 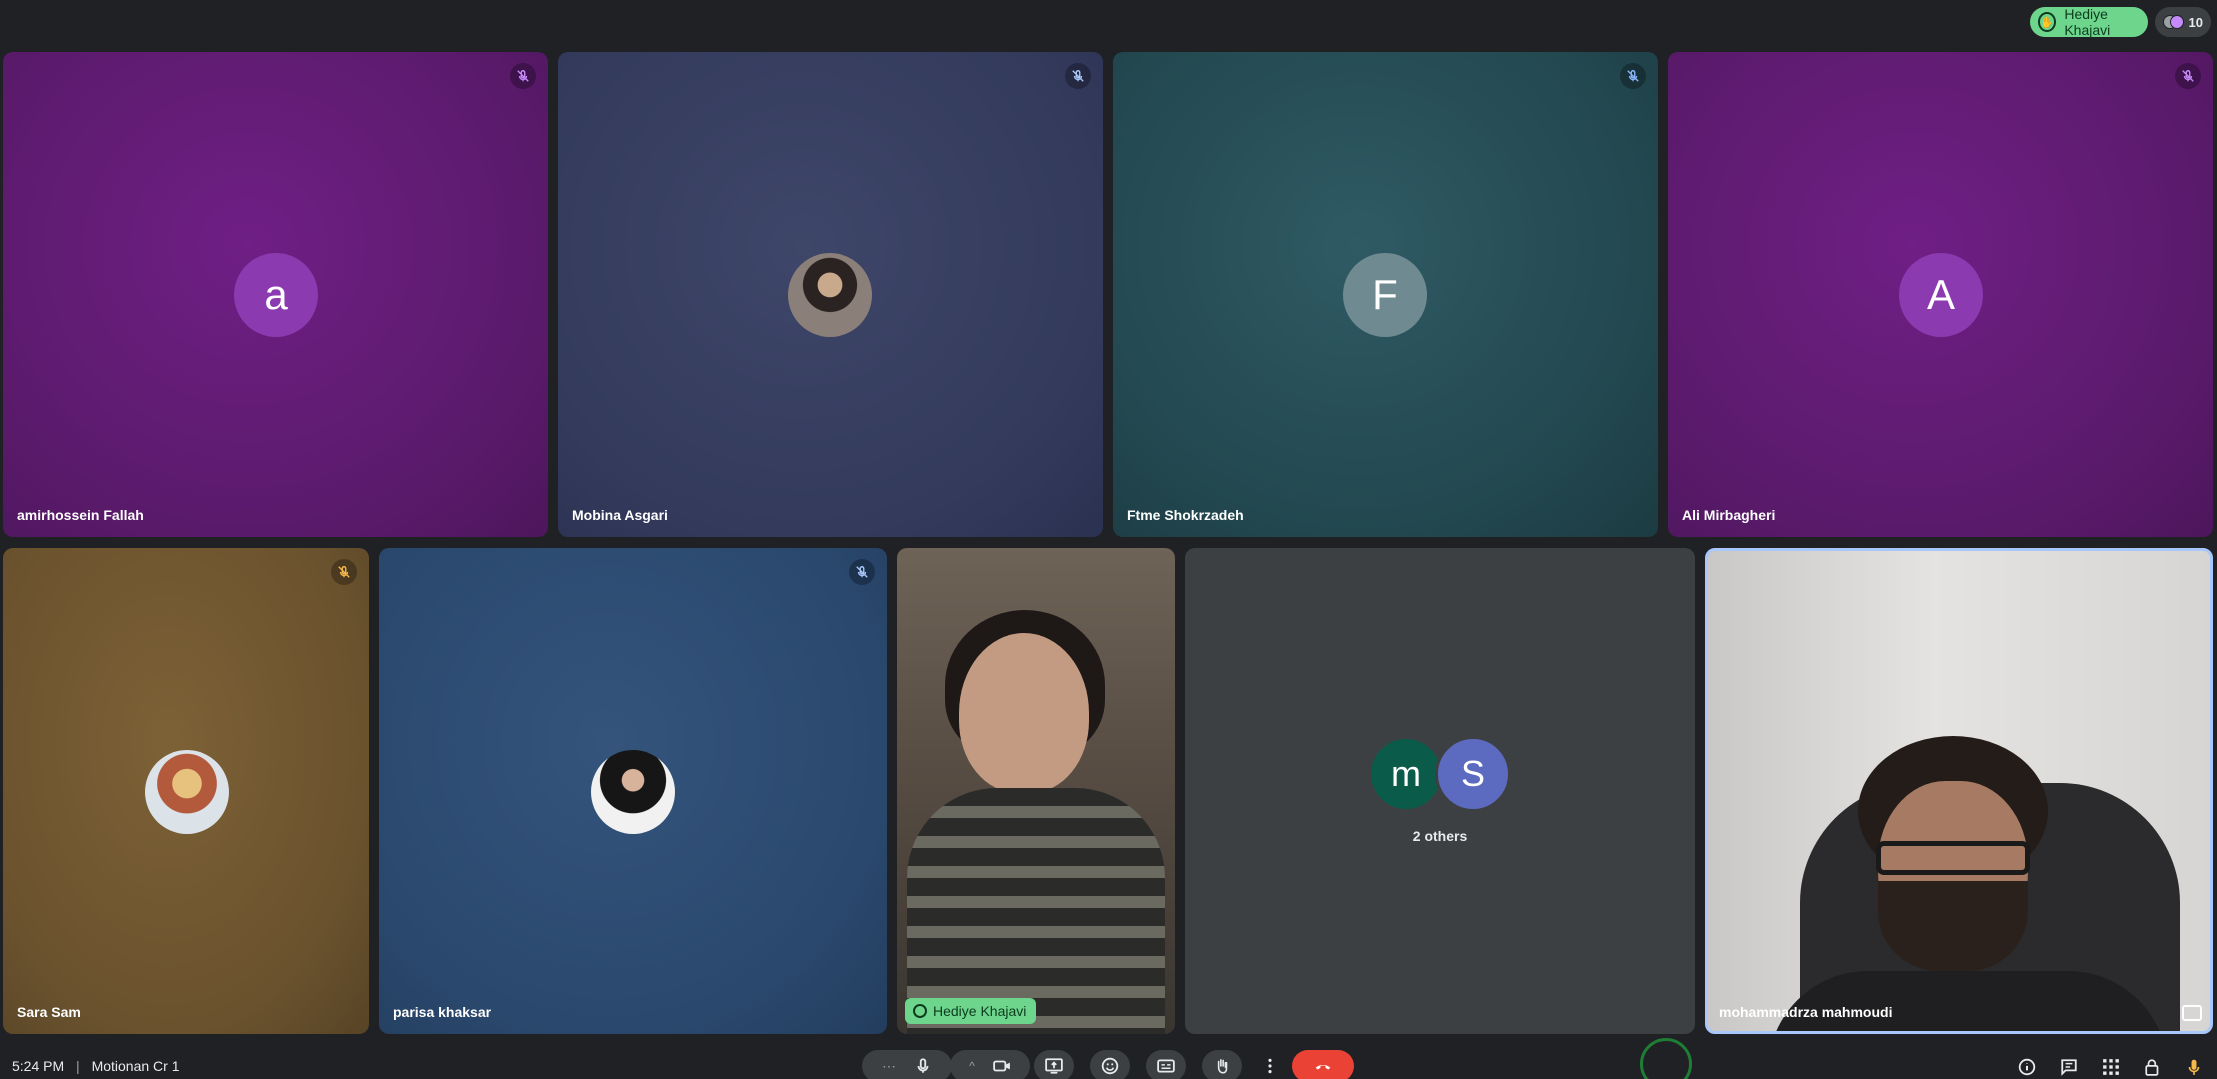 I want to click on chat-icon, so click(x=2069, y=1067).